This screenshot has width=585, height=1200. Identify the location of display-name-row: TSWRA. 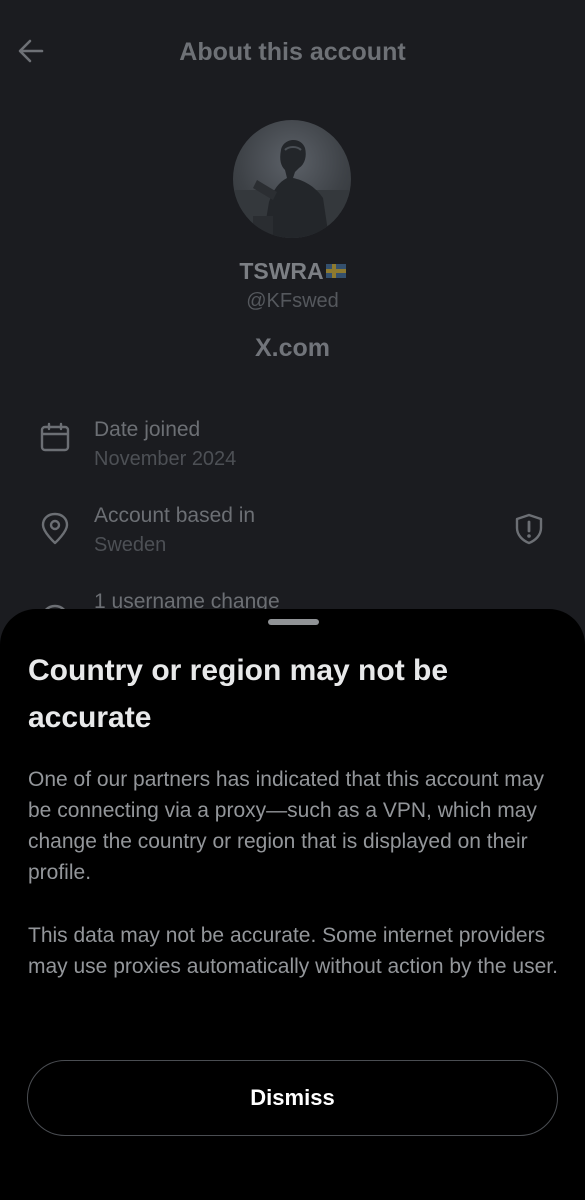
(292, 271).